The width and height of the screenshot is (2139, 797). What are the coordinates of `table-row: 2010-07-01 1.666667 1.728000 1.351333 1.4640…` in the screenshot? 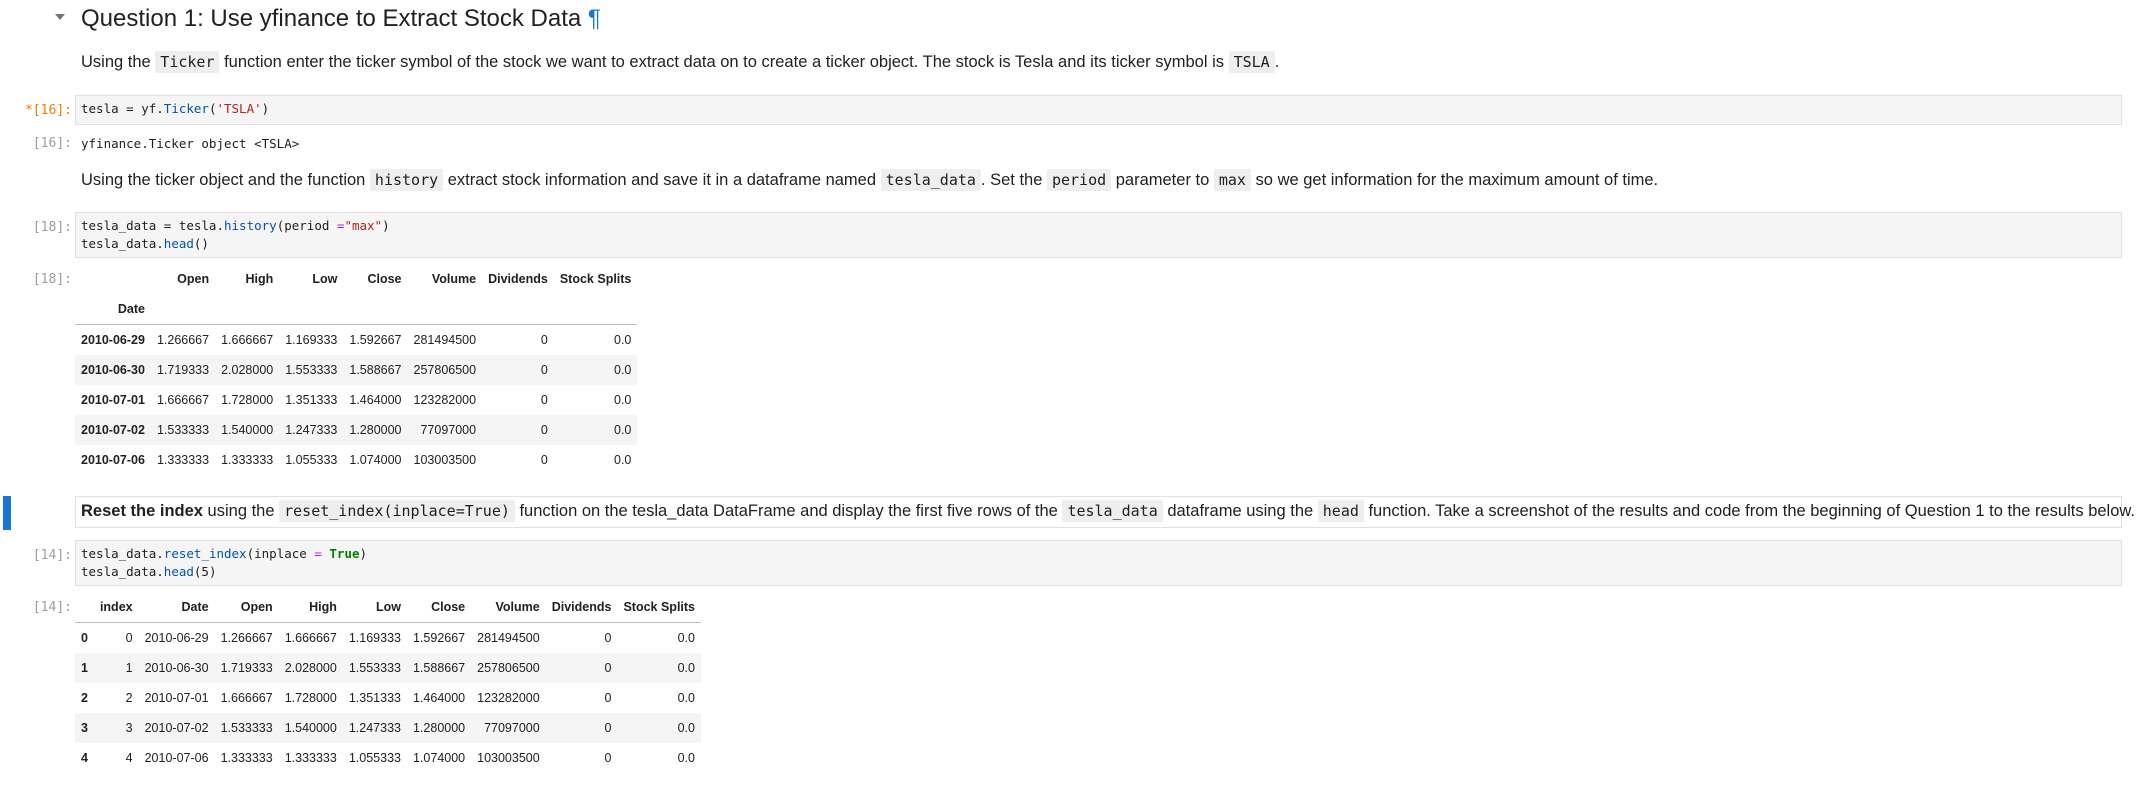 It's located at (356, 400).